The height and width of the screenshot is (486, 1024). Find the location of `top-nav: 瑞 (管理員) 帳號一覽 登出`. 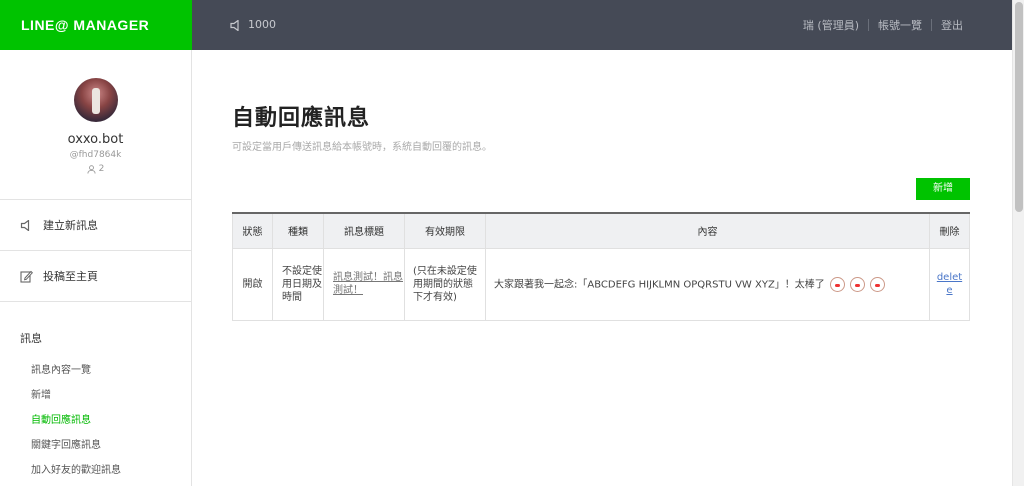

top-nav: 瑞 (管理員) 帳號一覽 登出 is located at coordinates (883, 25).